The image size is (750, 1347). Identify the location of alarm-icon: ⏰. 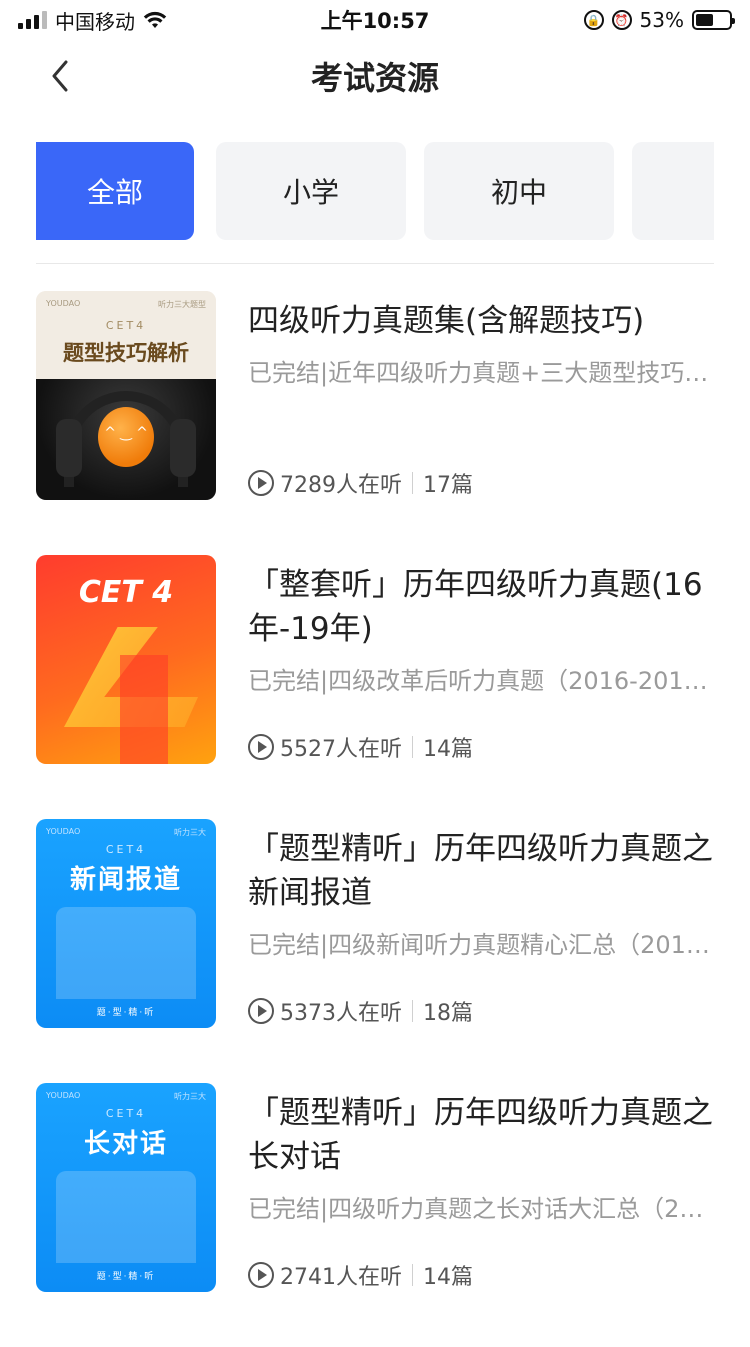
(621, 20).